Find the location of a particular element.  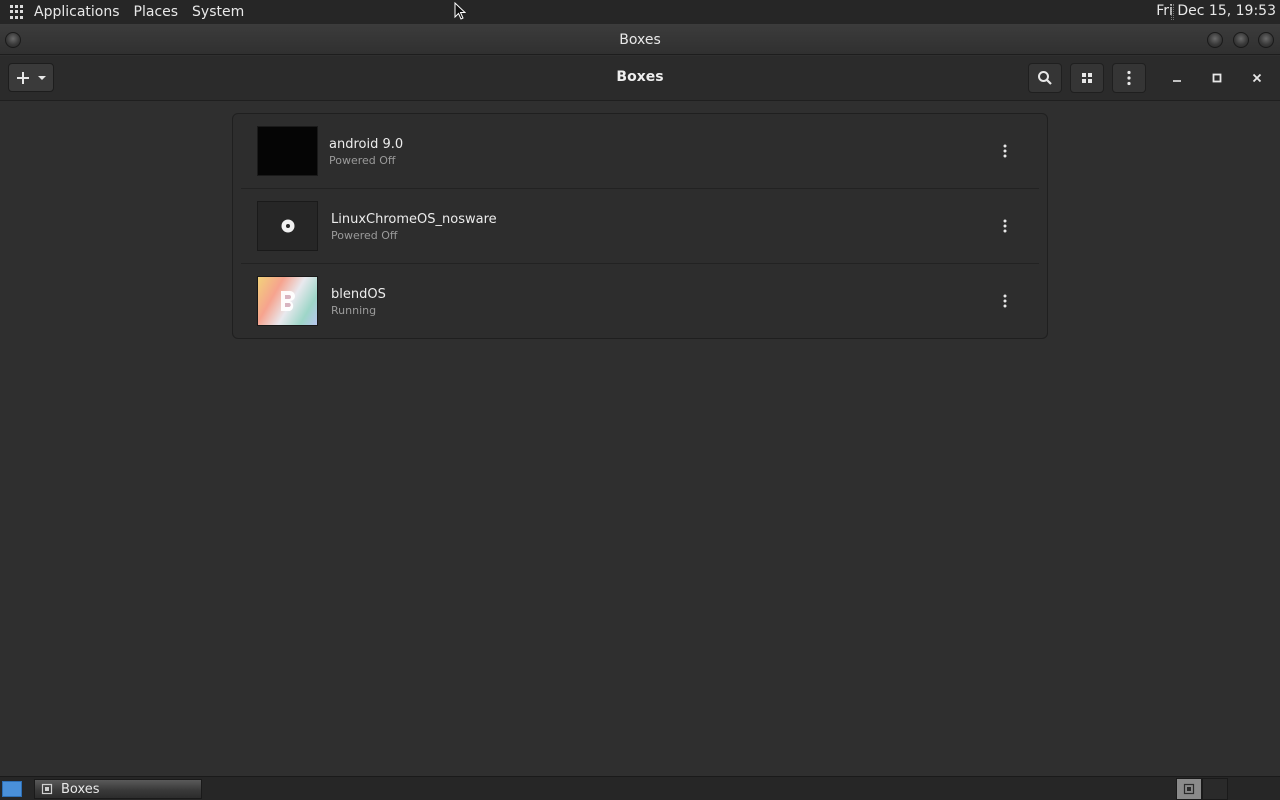

boxes-app-icon is located at coordinates (47, 789).